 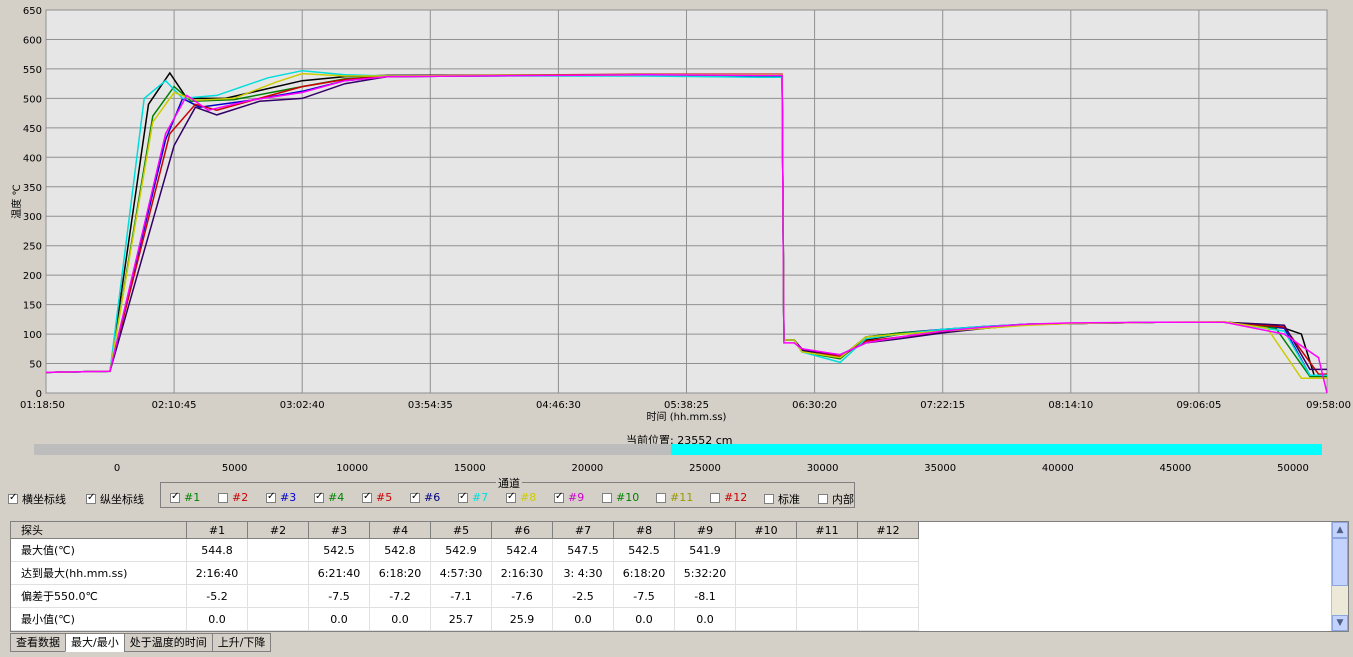 What do you see at coordinates (278, 530) in the screenshot?
I see `column-header: #2` at bounding box center [278, 530].